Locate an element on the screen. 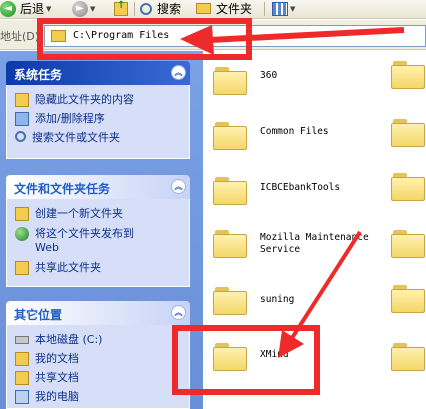 Image resolution: width=426 pixels, height=409 pixels. place-my-documents: 我的文档 is located at coordinates (47, 360).